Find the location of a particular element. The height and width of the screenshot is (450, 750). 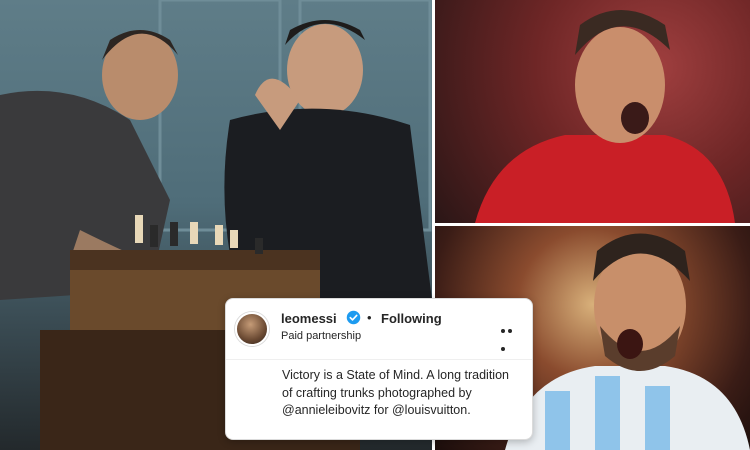

post-header: leomessi • Following Paid partnership is located at coordinates (379, 329).